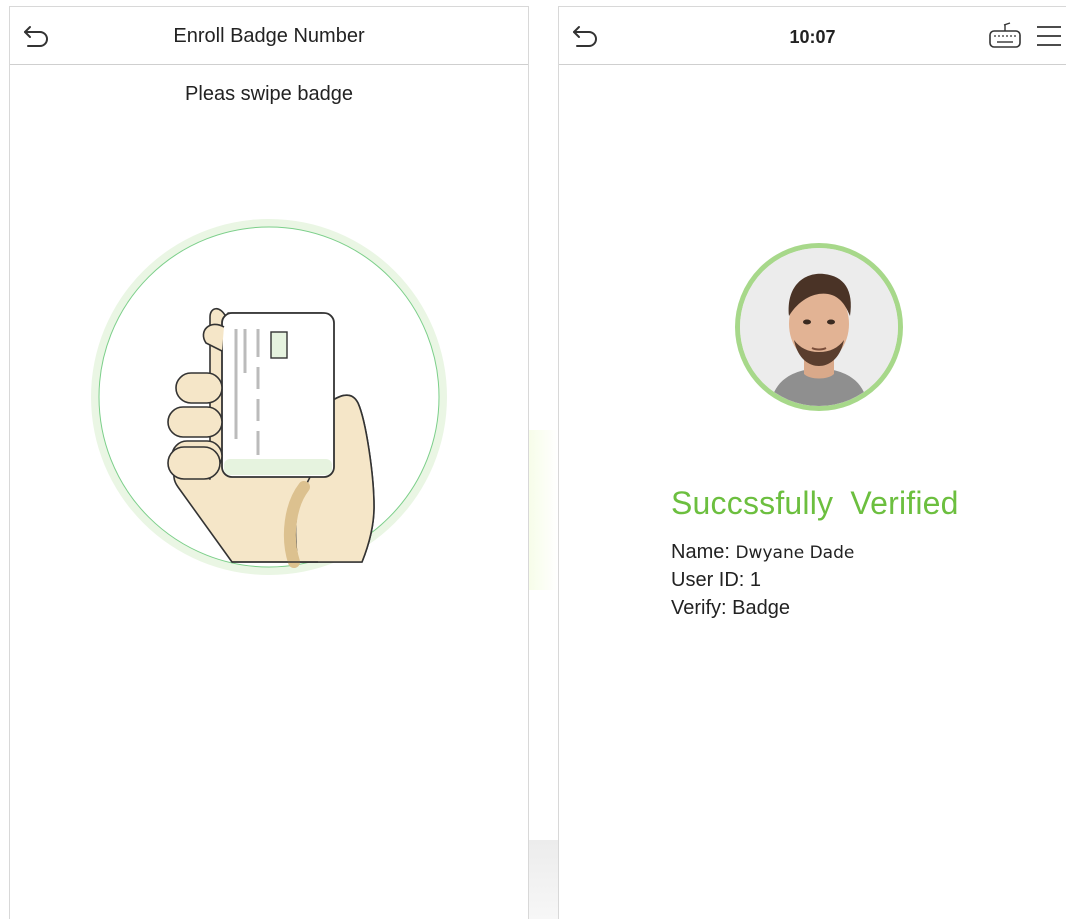  Describe the element at coordinates (710, 580) in the screenshot. I see `user-id-label: User ID:` at that location.